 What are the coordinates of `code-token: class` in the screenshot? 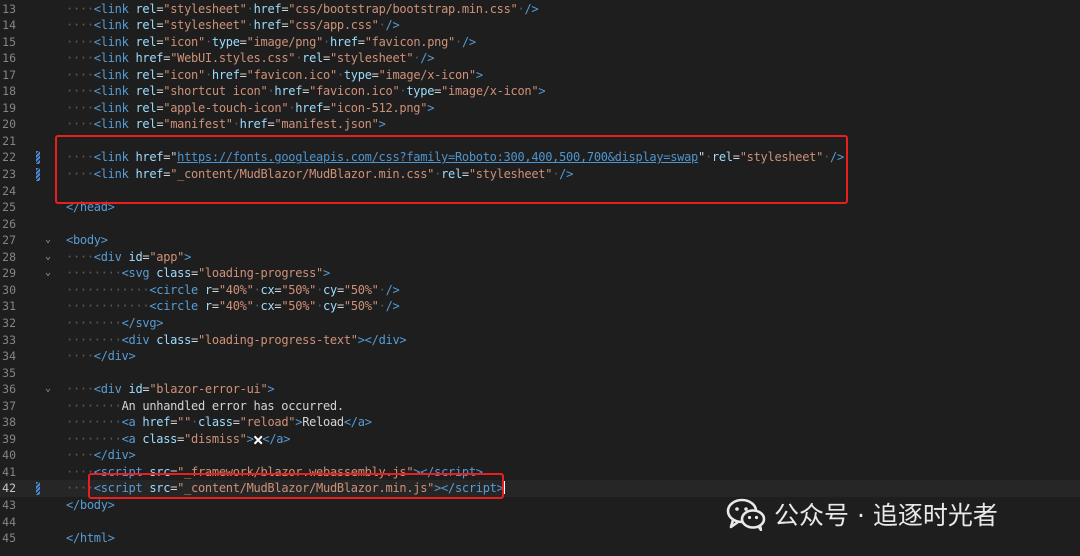 It's located at (174, 273).